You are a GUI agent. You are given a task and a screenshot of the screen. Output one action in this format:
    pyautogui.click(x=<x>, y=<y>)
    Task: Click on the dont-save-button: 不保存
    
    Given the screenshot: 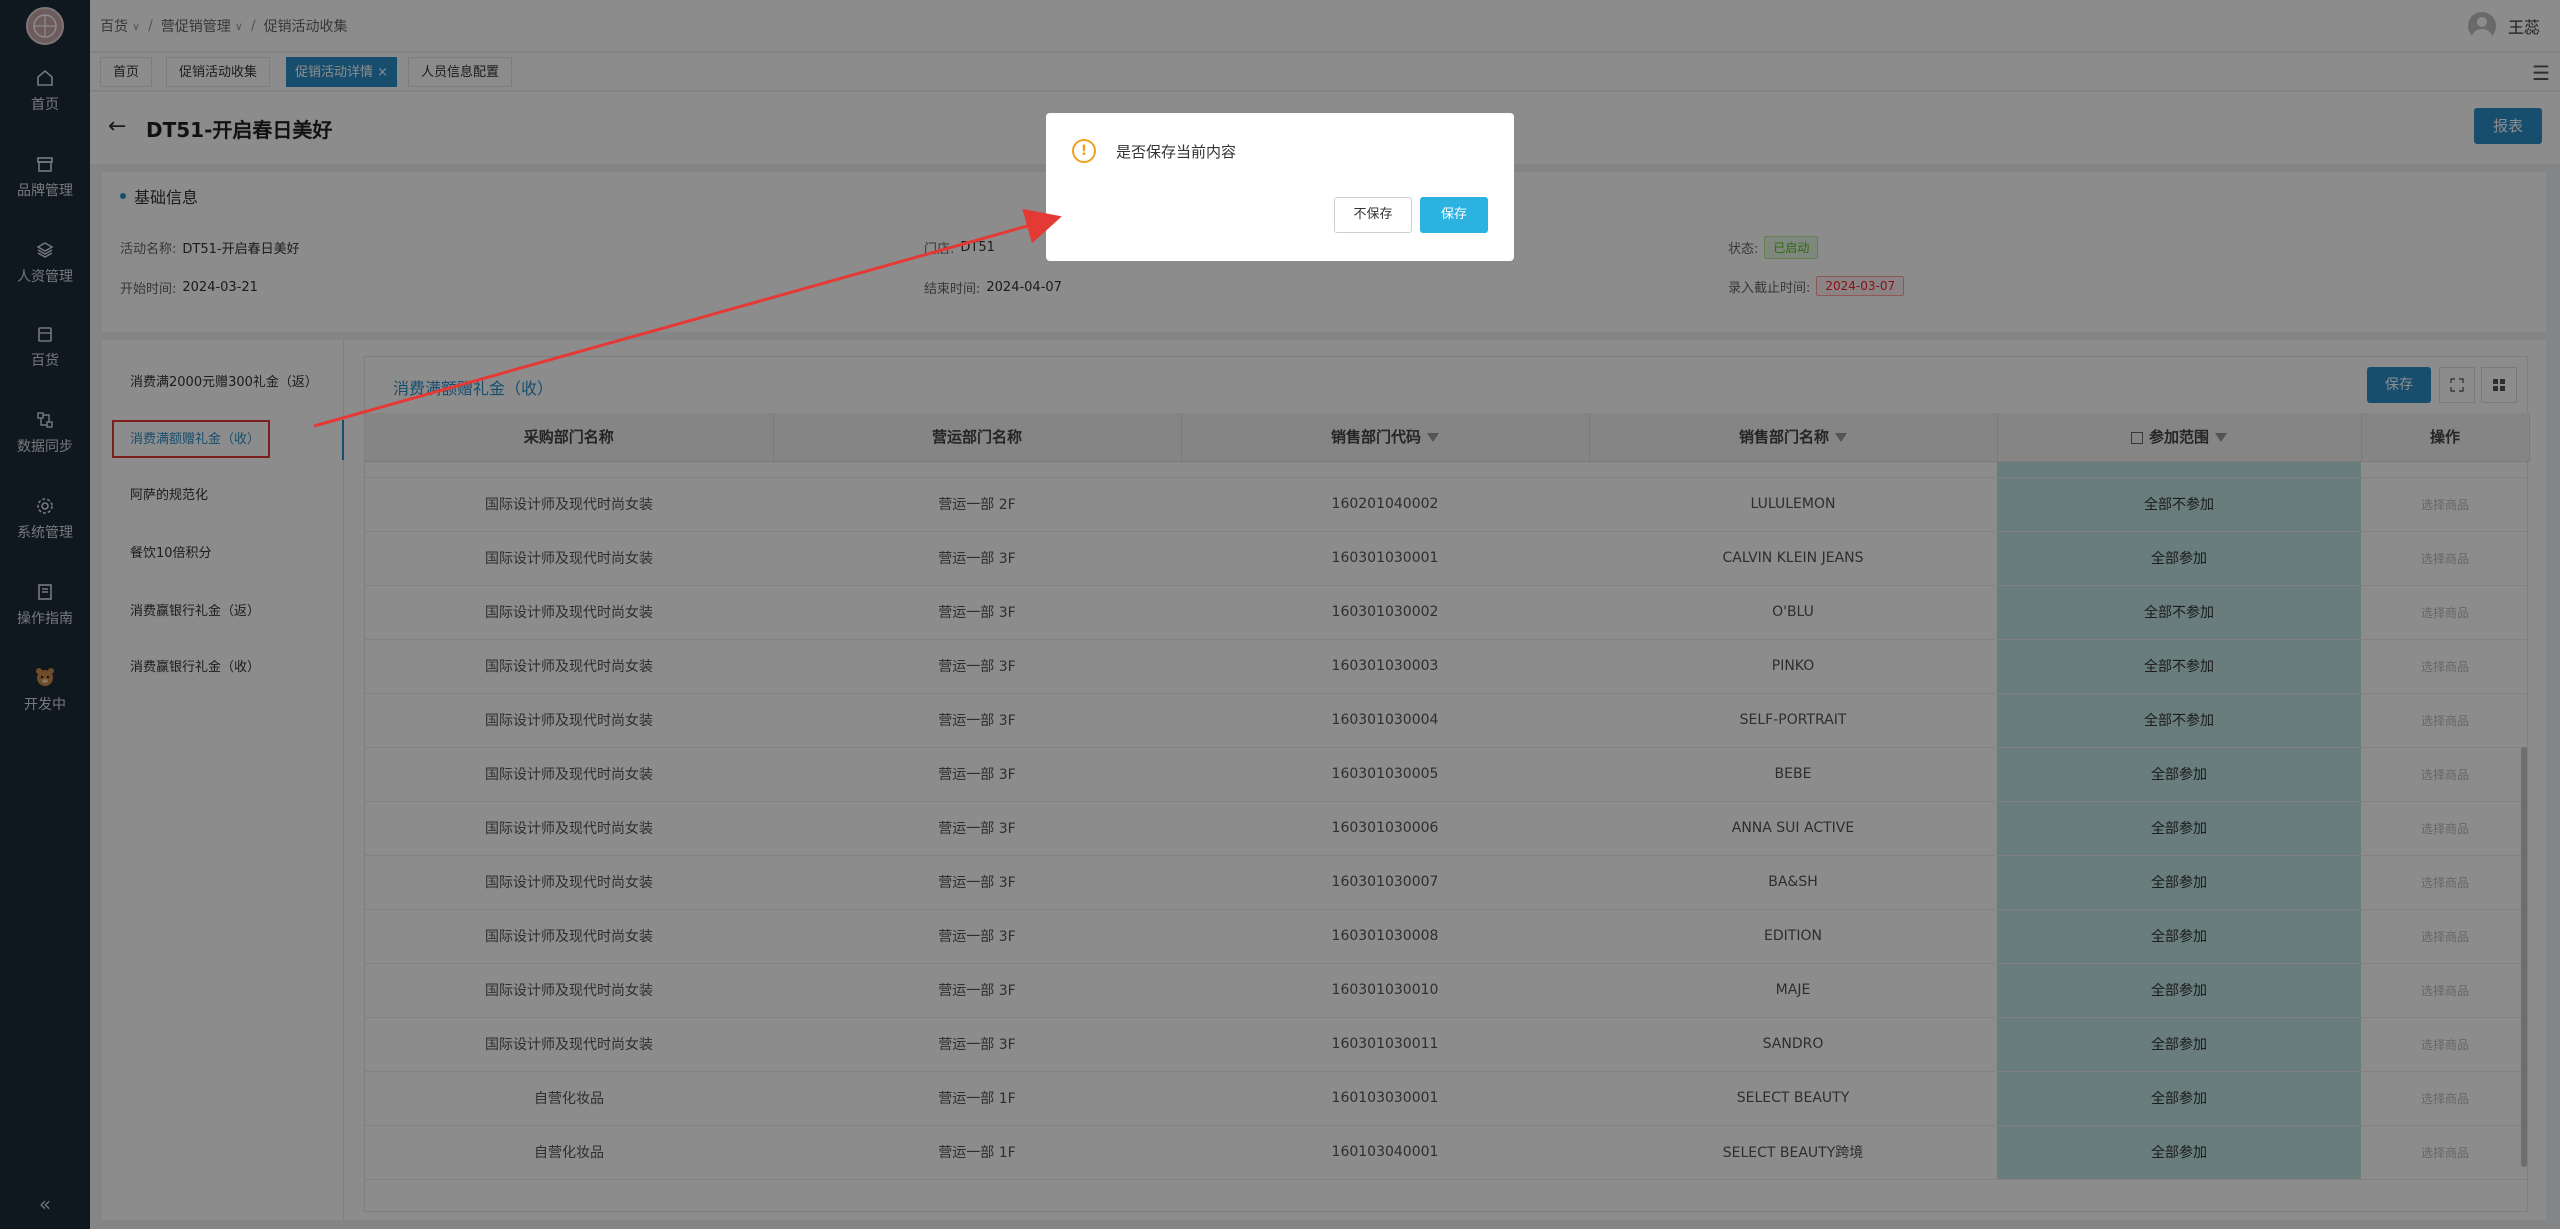 What is the action you would take?
    pyautogui.click(x=1373, y=215)
    